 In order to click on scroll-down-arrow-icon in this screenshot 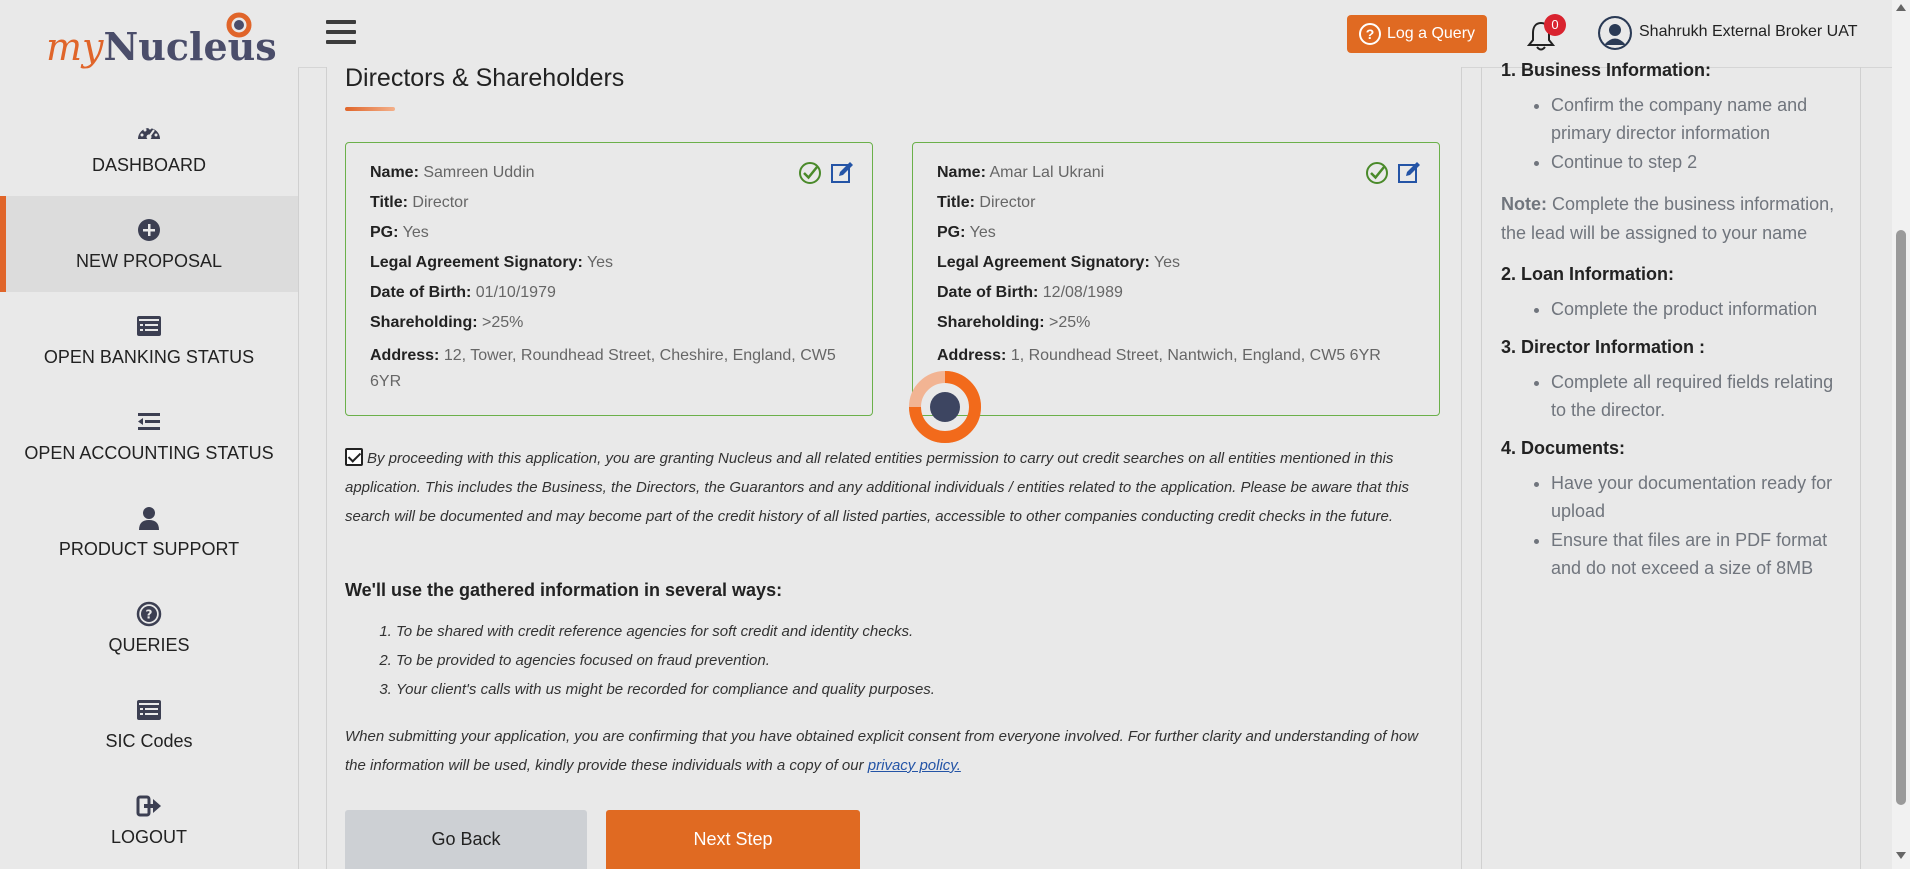, I will do `click(1901, 855)`.